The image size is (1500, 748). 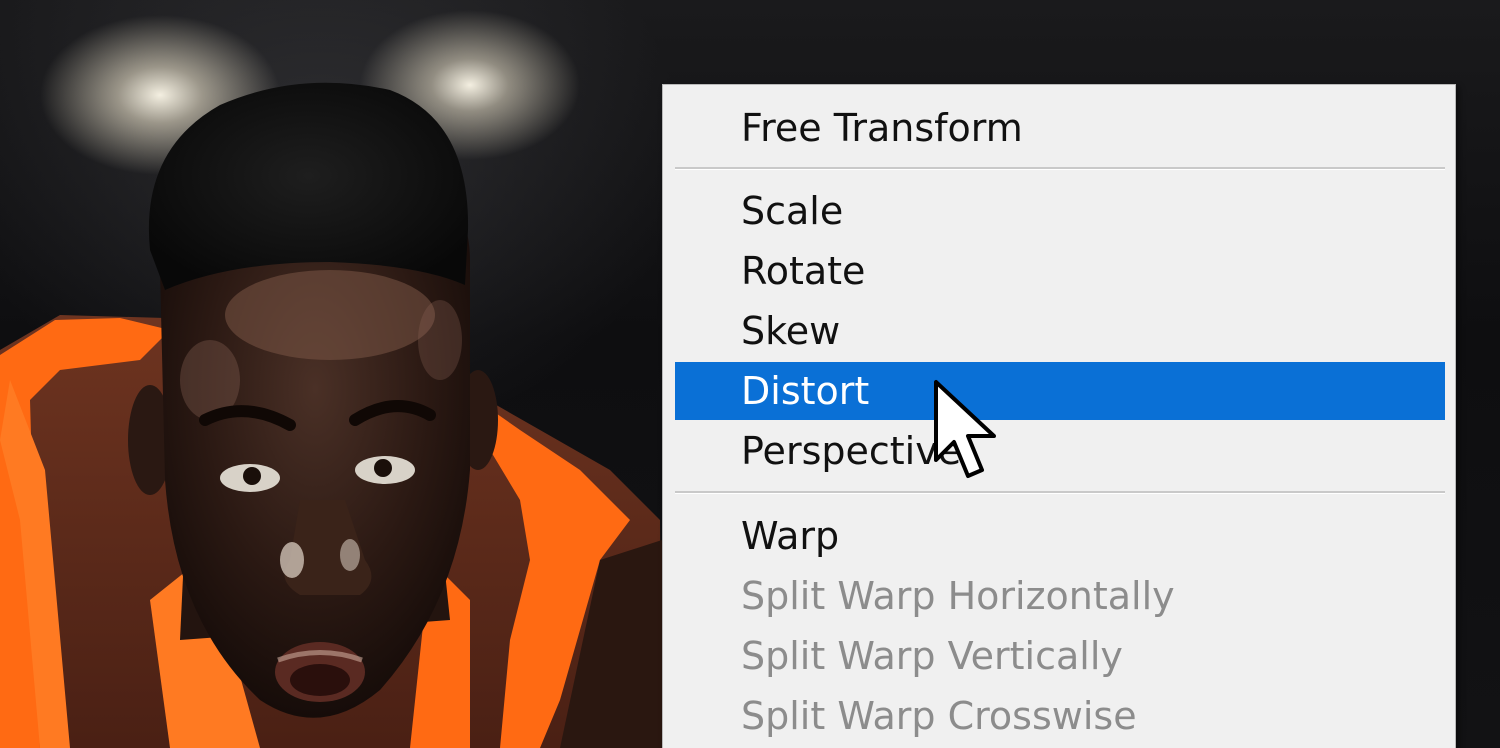 I want to click on menu-item-skew: Skew, so click(x=1060, y=331).